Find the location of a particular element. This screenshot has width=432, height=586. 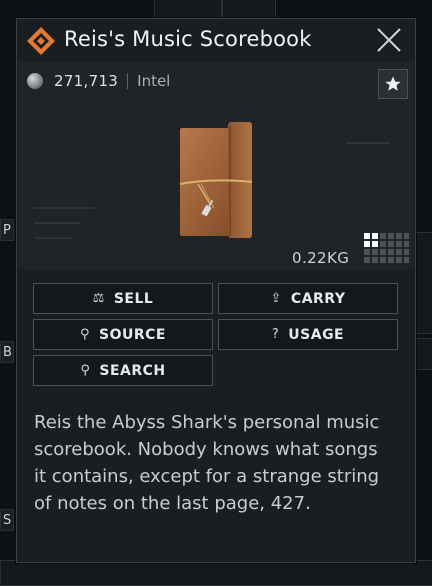

grid-size-icon is located at coordinates (386, 248).